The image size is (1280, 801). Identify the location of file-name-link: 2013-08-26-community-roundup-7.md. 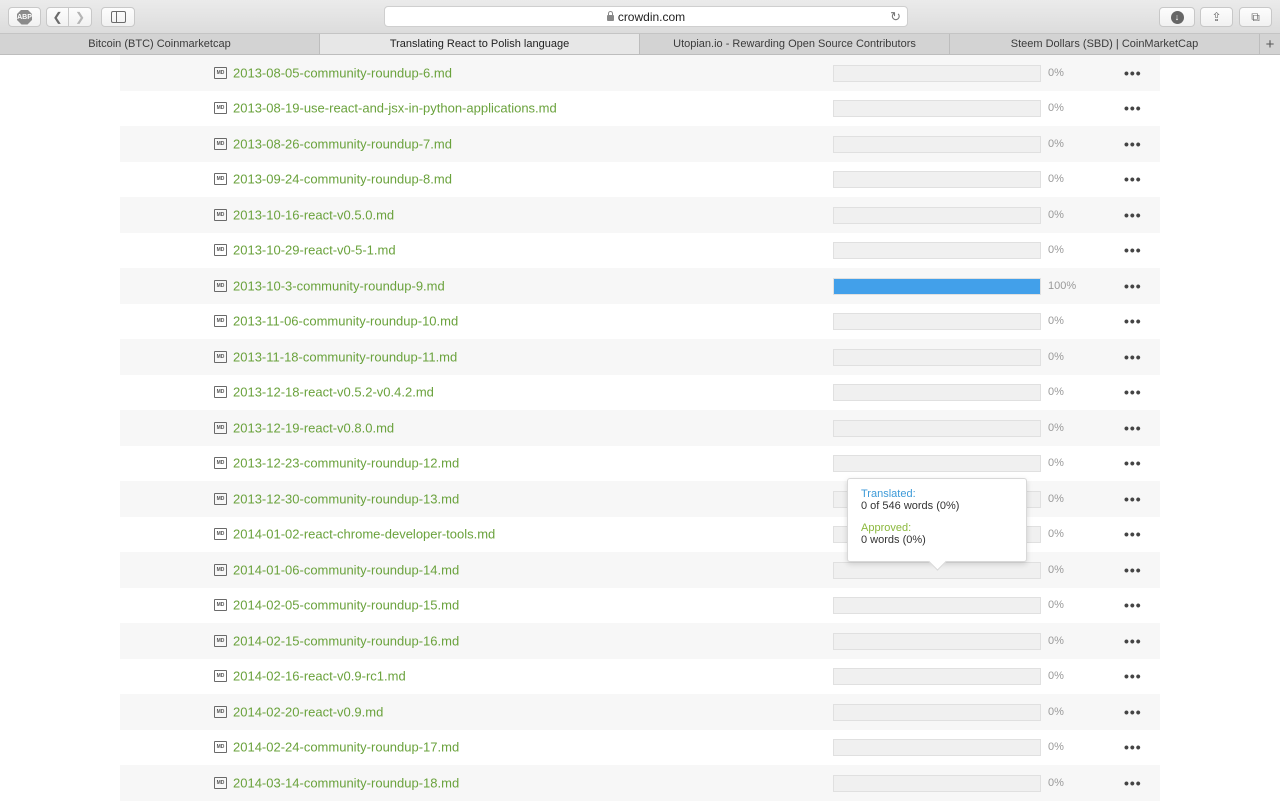
(342, 143).